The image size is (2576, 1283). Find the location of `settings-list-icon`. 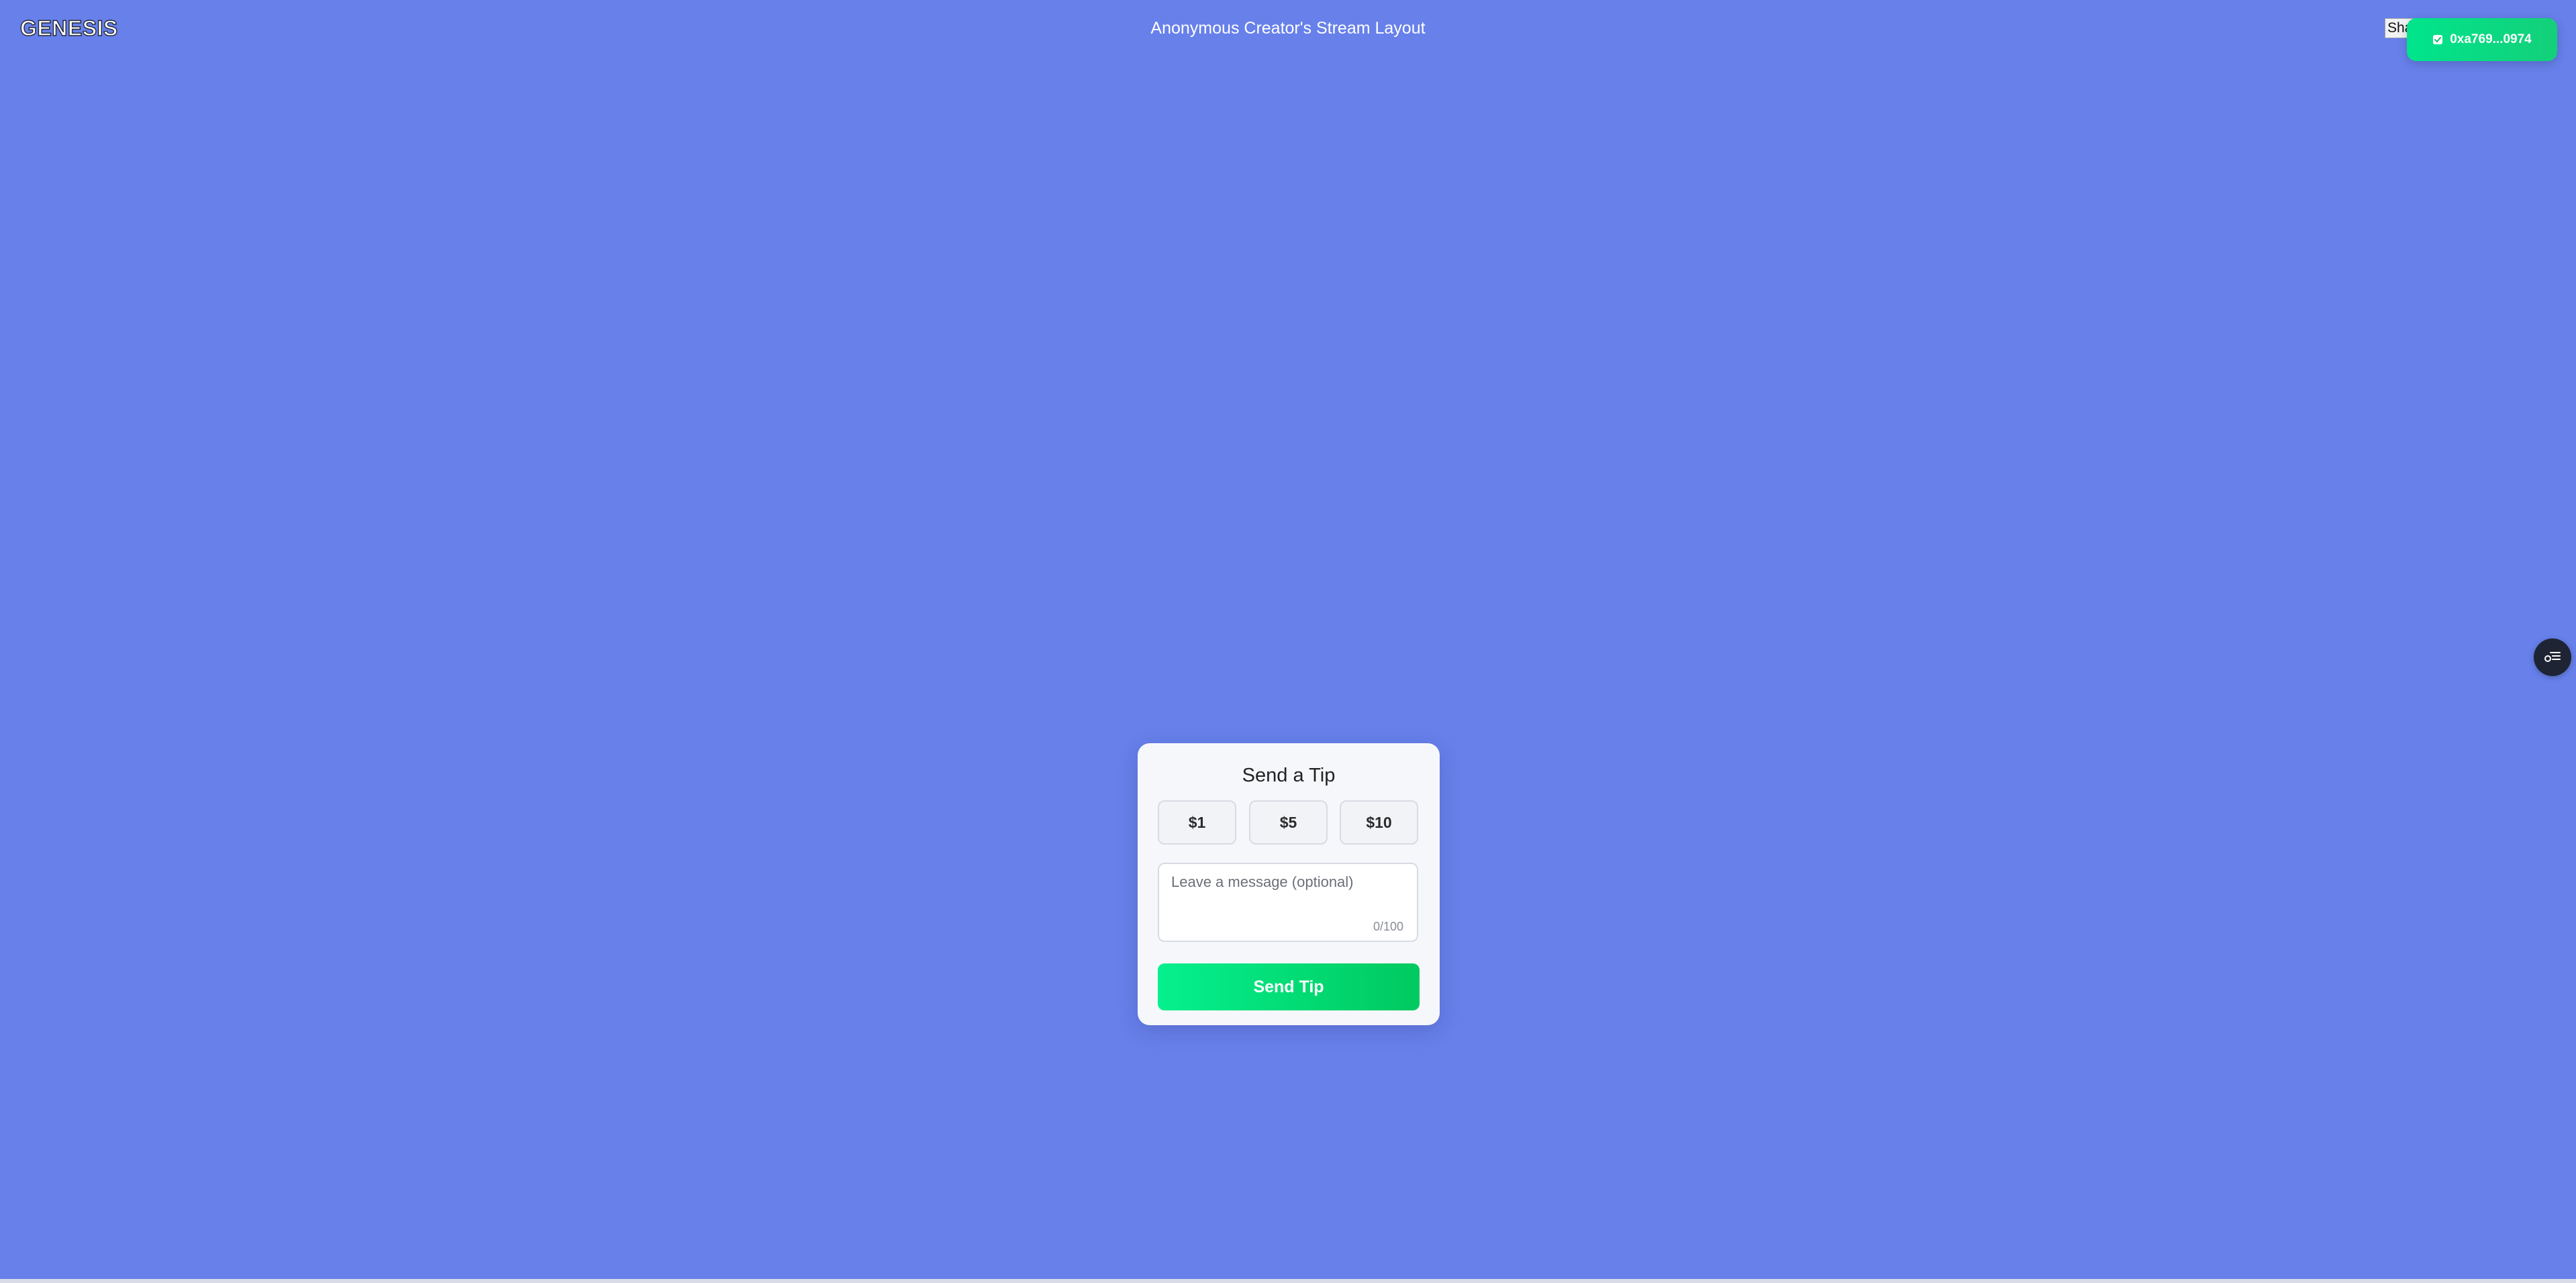

settings-list-icon is located at coordinates (2552, 658).